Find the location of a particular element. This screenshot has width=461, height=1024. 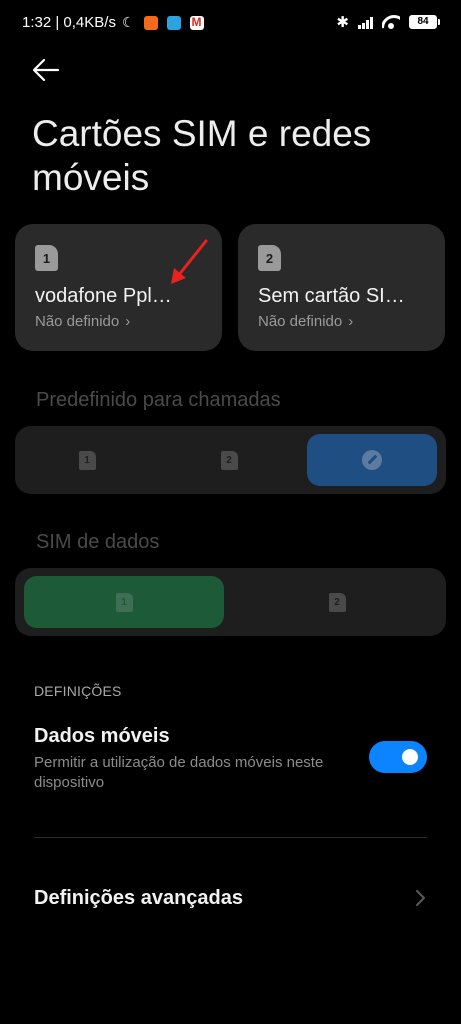

sim-2-status: Não definido is located at coordinates (300, 321).